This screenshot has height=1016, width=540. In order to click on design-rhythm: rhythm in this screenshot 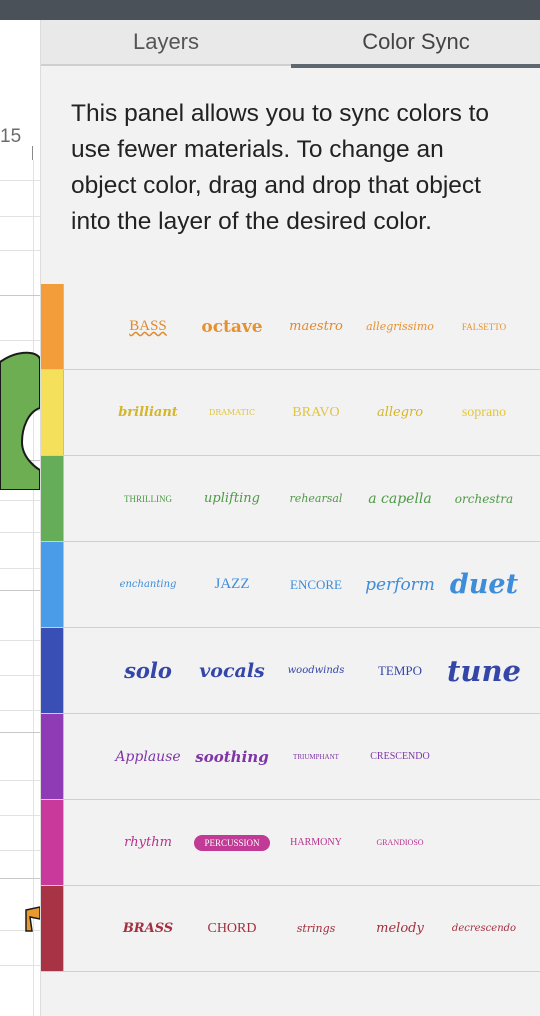, I will do `click(148, 843)`.